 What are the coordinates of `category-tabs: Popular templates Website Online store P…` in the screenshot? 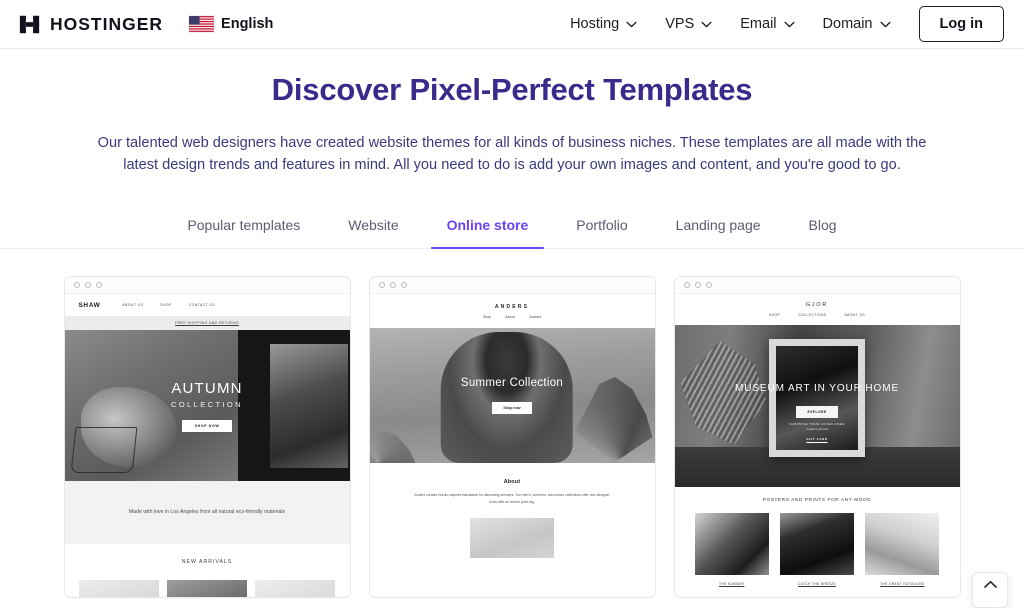 It's located at (512, 230).